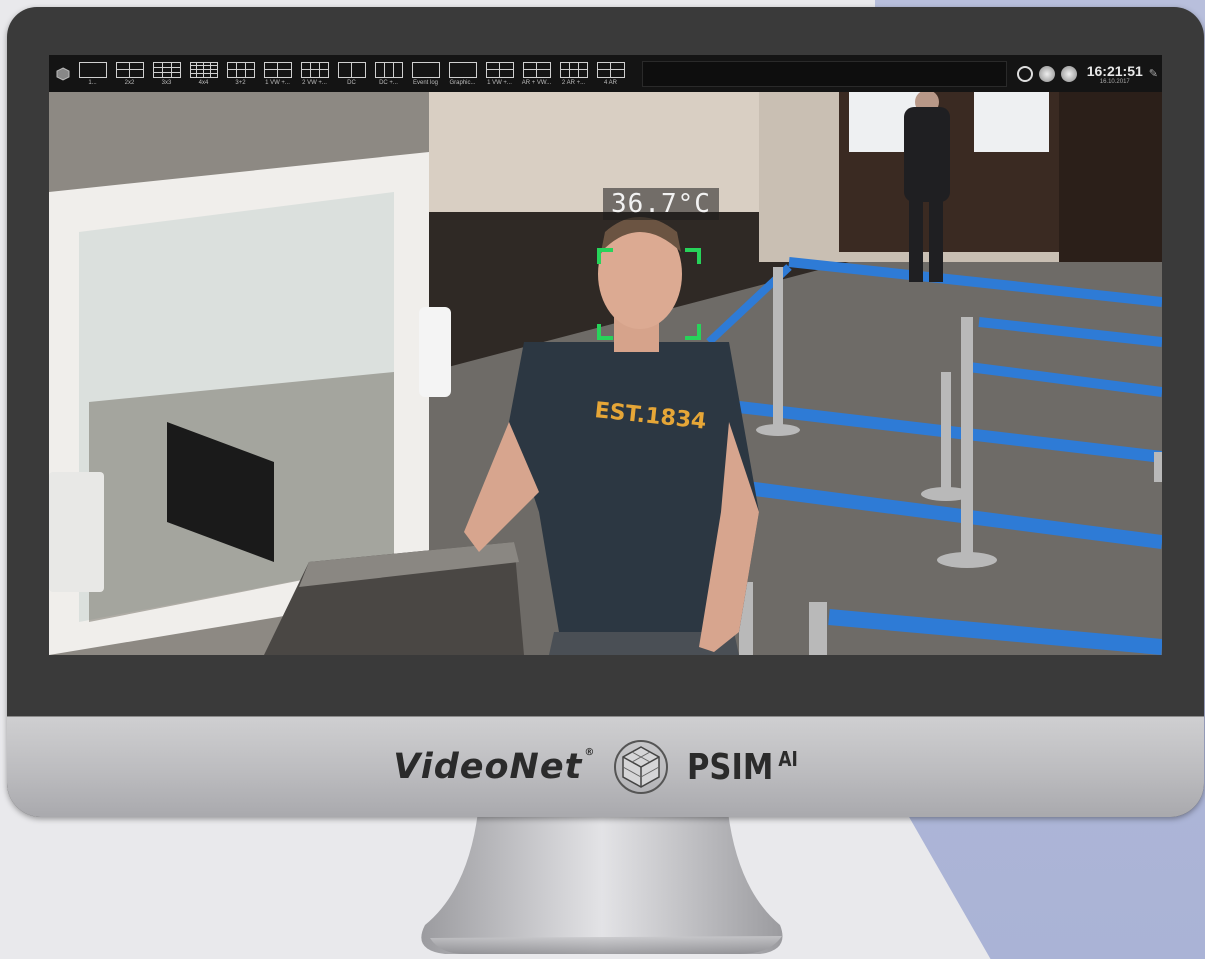 This screenshot has width=1205, height=959. What do you see at coordinates (641, 767) in the screenshot?
I see `cube-logo-icon` at bounding box center [641, 767].